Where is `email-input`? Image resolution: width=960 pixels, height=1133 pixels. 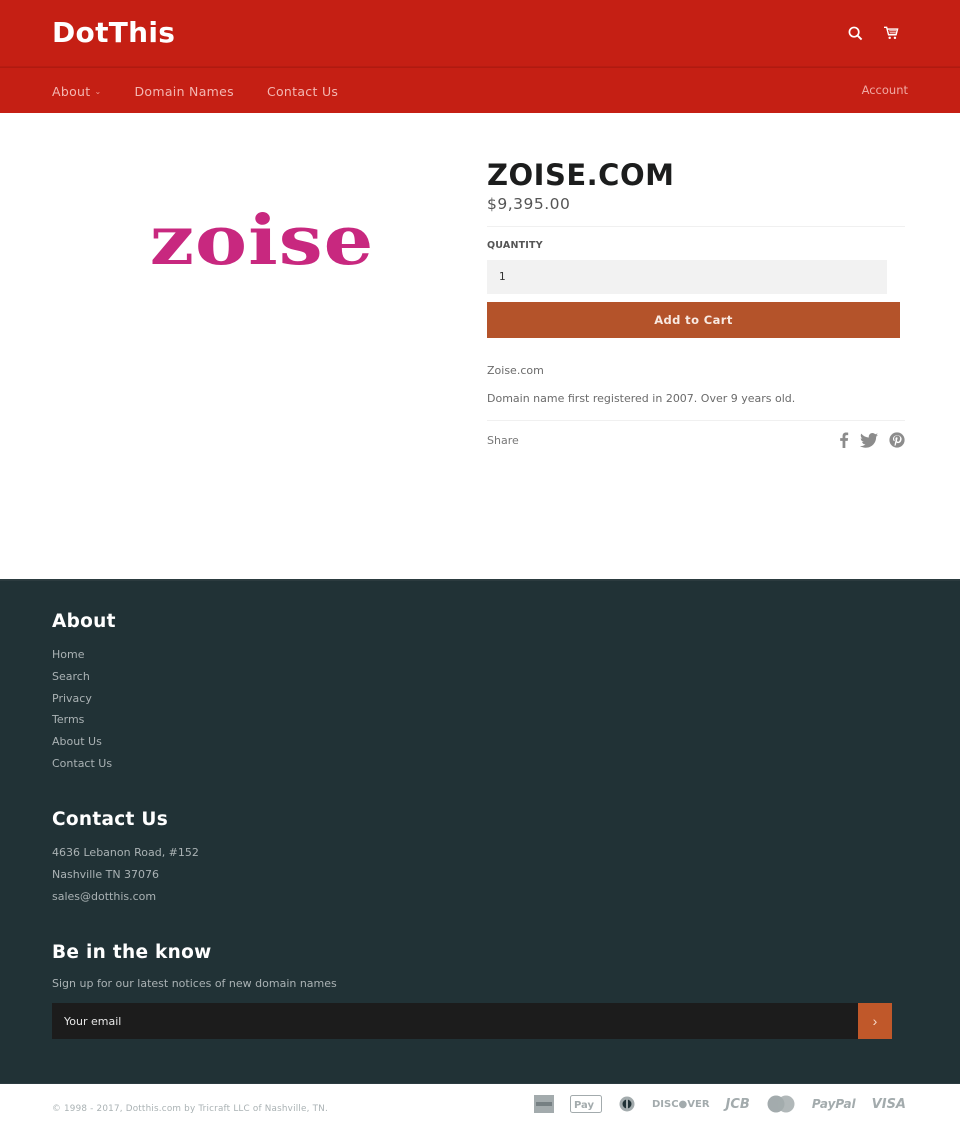 email-input is located at coordinates (455, 1021).